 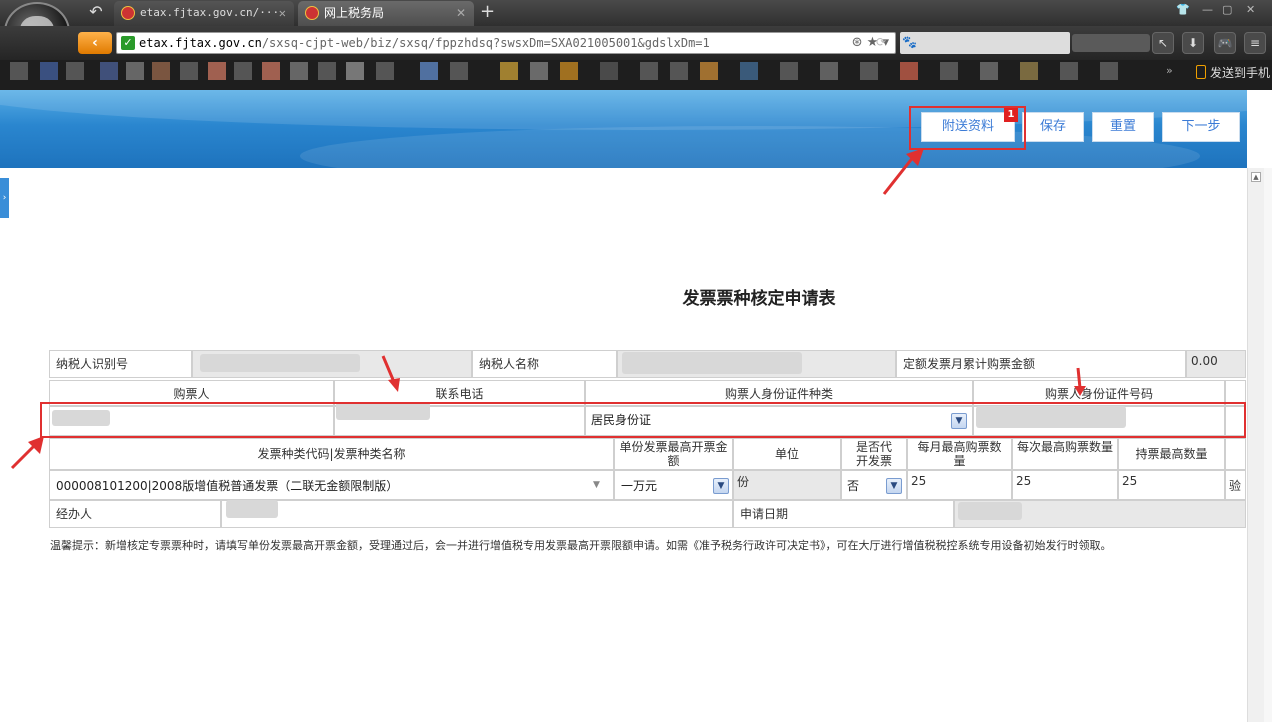 I want to click on unit-header: 单位, so click(x=787, y=454).